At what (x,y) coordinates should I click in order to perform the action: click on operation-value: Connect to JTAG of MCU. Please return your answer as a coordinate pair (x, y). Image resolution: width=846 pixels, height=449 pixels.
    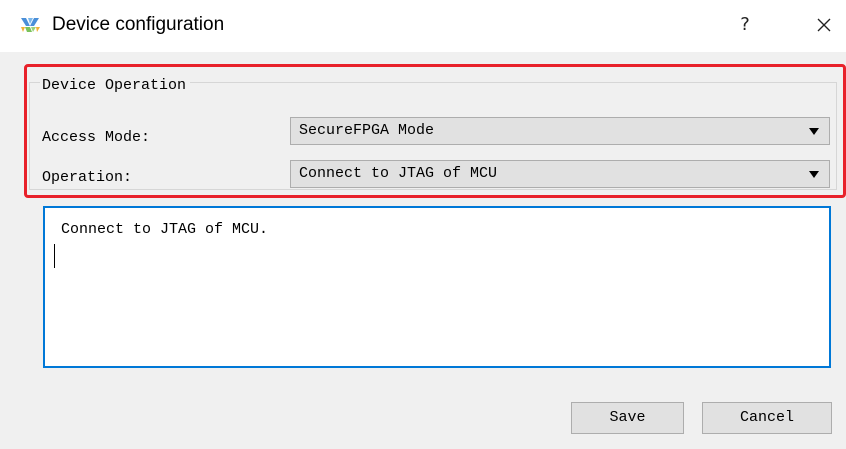
    Looking at the image, I should click on (398, 173).